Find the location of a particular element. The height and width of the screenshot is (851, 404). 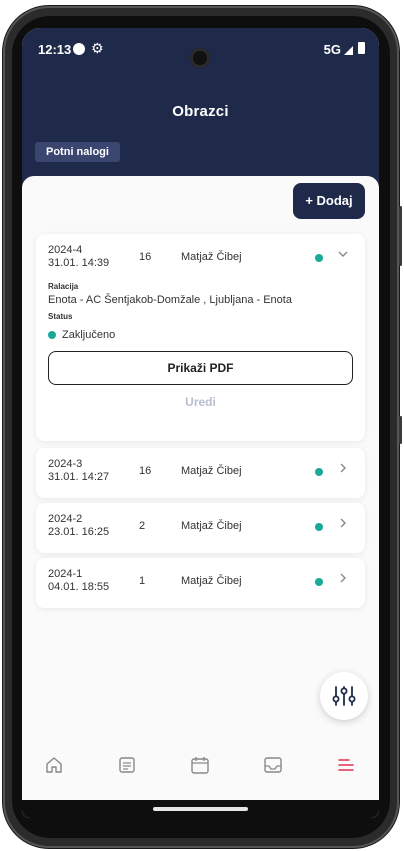

settings-icon: ⚙ is located at coordinates (97, 48).